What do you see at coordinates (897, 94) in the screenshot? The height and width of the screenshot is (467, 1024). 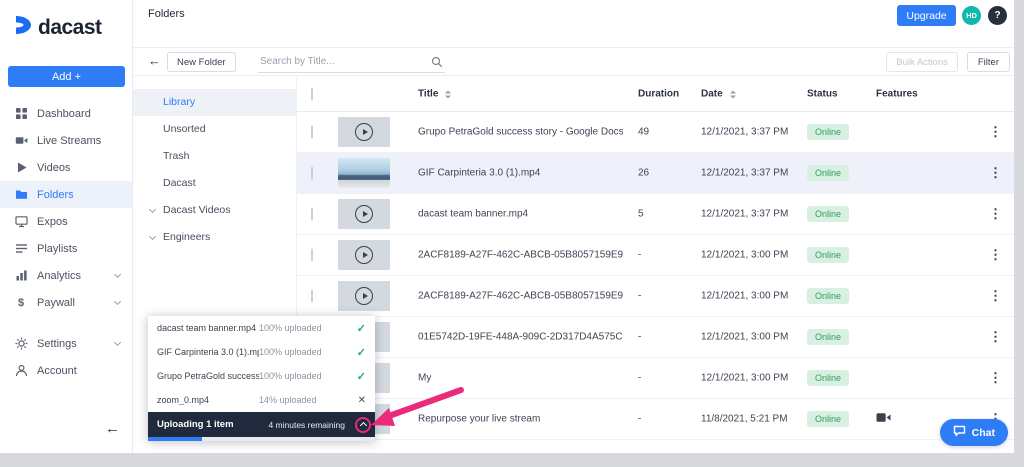 I see `column-label: Features` at bounding box center [897, 94].